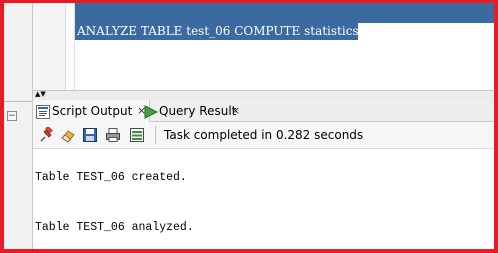 This screenshot has height=253, width=498. I want to click on task-status: Task completed in 0.282 seconds, so click(264, 135).